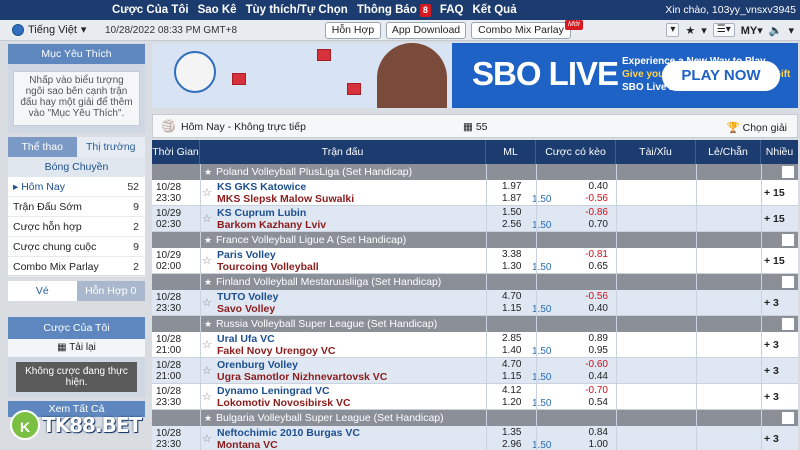 The height and width of the screenshot is (450, 800). Describe the element at coordinates (776, 30) in the screenshot. I see `sound-icon: 🔈` at that location.